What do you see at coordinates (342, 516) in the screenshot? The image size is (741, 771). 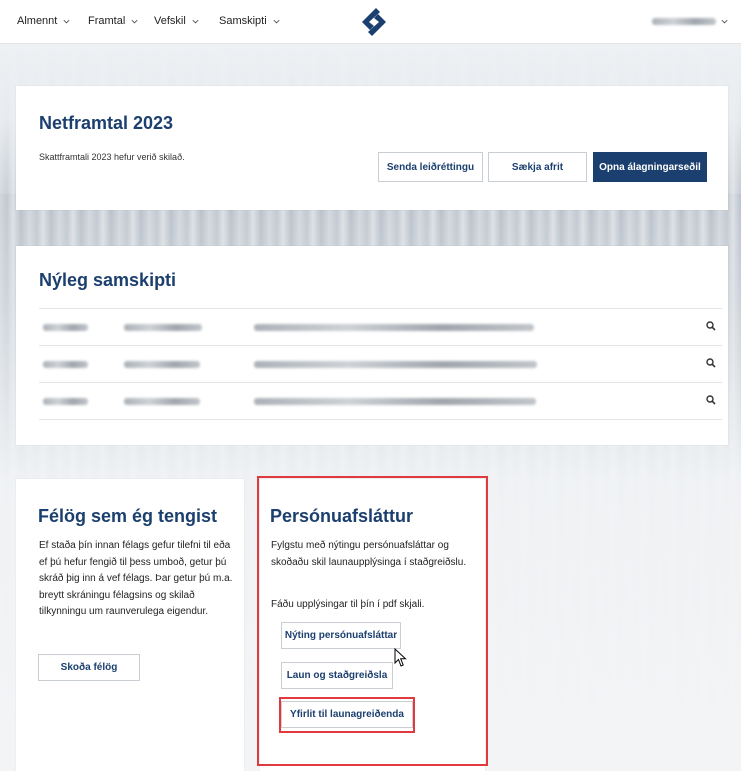 I see `personuafslattur-title: Persónuafsláttur` at bounding box center [342, 516].